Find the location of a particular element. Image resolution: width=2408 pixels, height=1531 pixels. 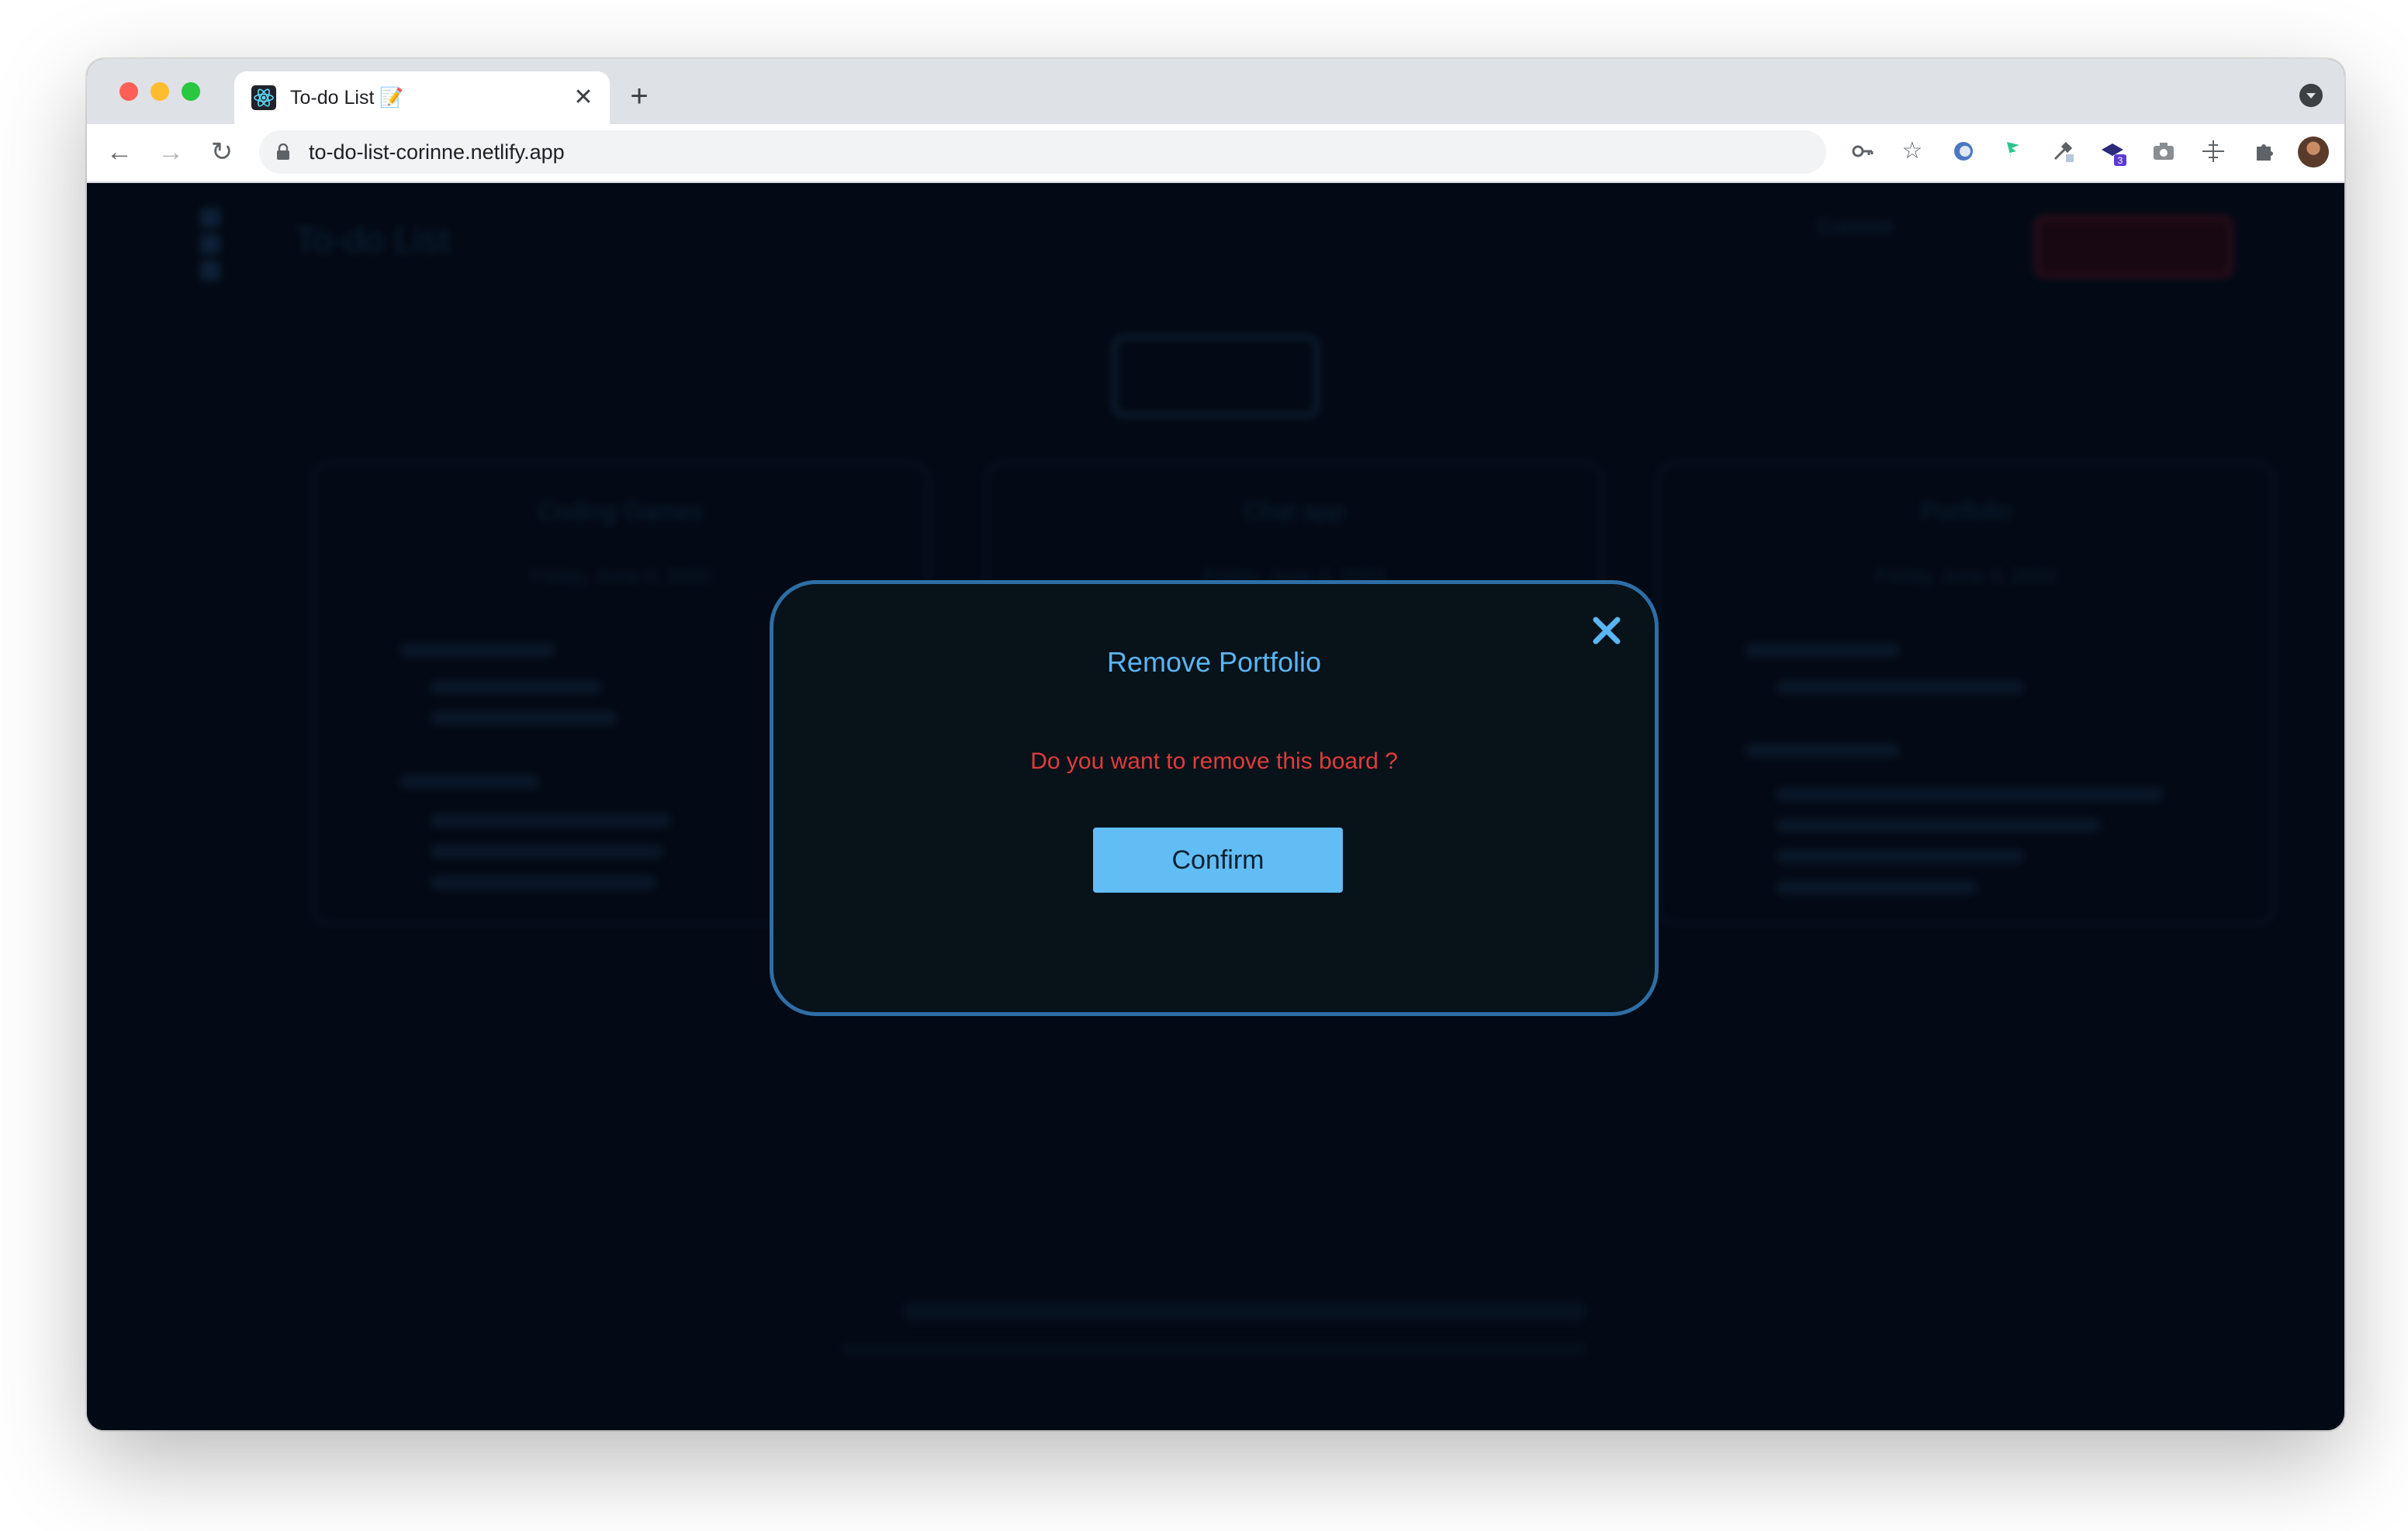

tab-bar: To-do List 📝 ✕ + is located at coordinates (1215, 91).